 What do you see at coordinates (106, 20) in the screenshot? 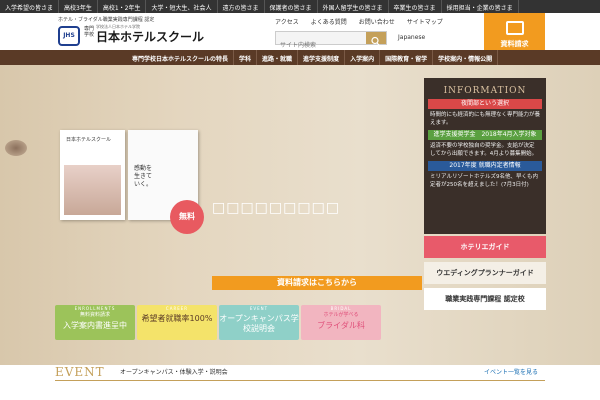
I see `tagline: ホテル・ブライダル職業実践専門課程 認定` at bounding box center [106, 20].